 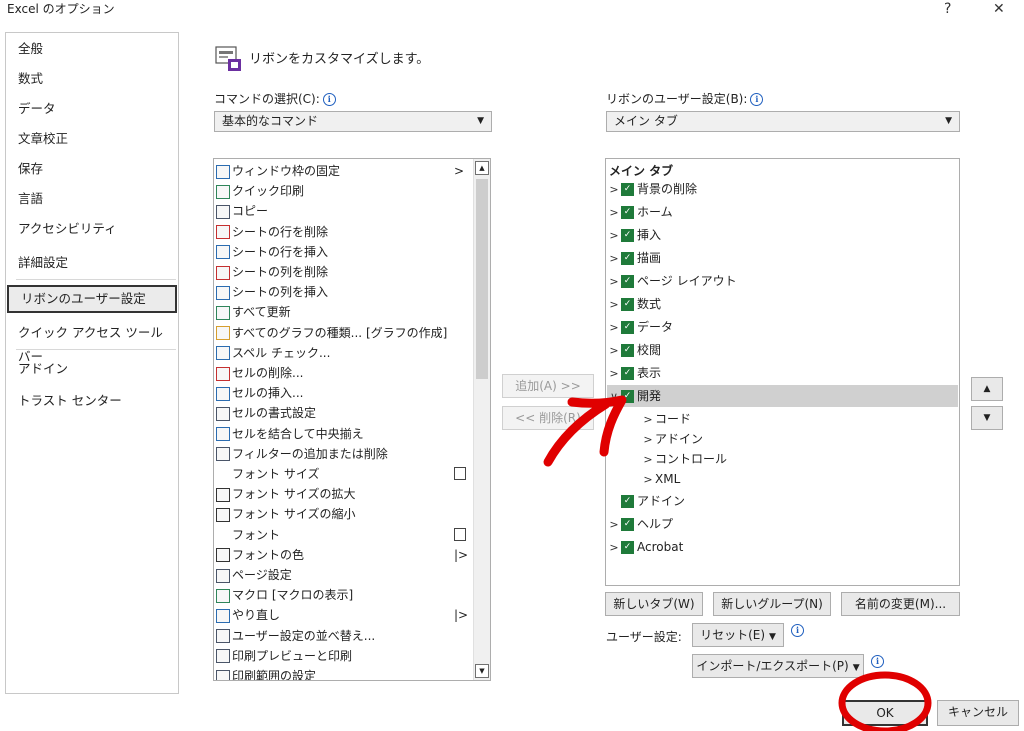 I want to click on red-circle-annotation, so click(x=885, y=701).